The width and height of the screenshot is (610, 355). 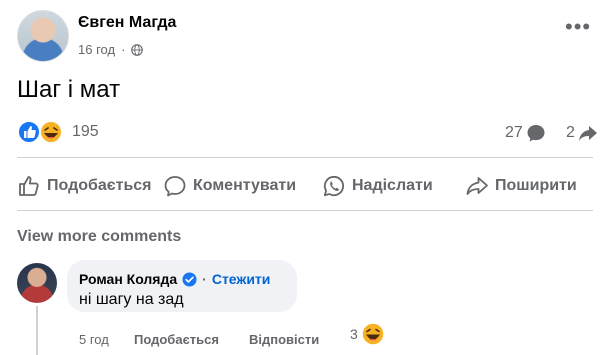 I want to click on reaction-icons, so click(x=41, y=132).